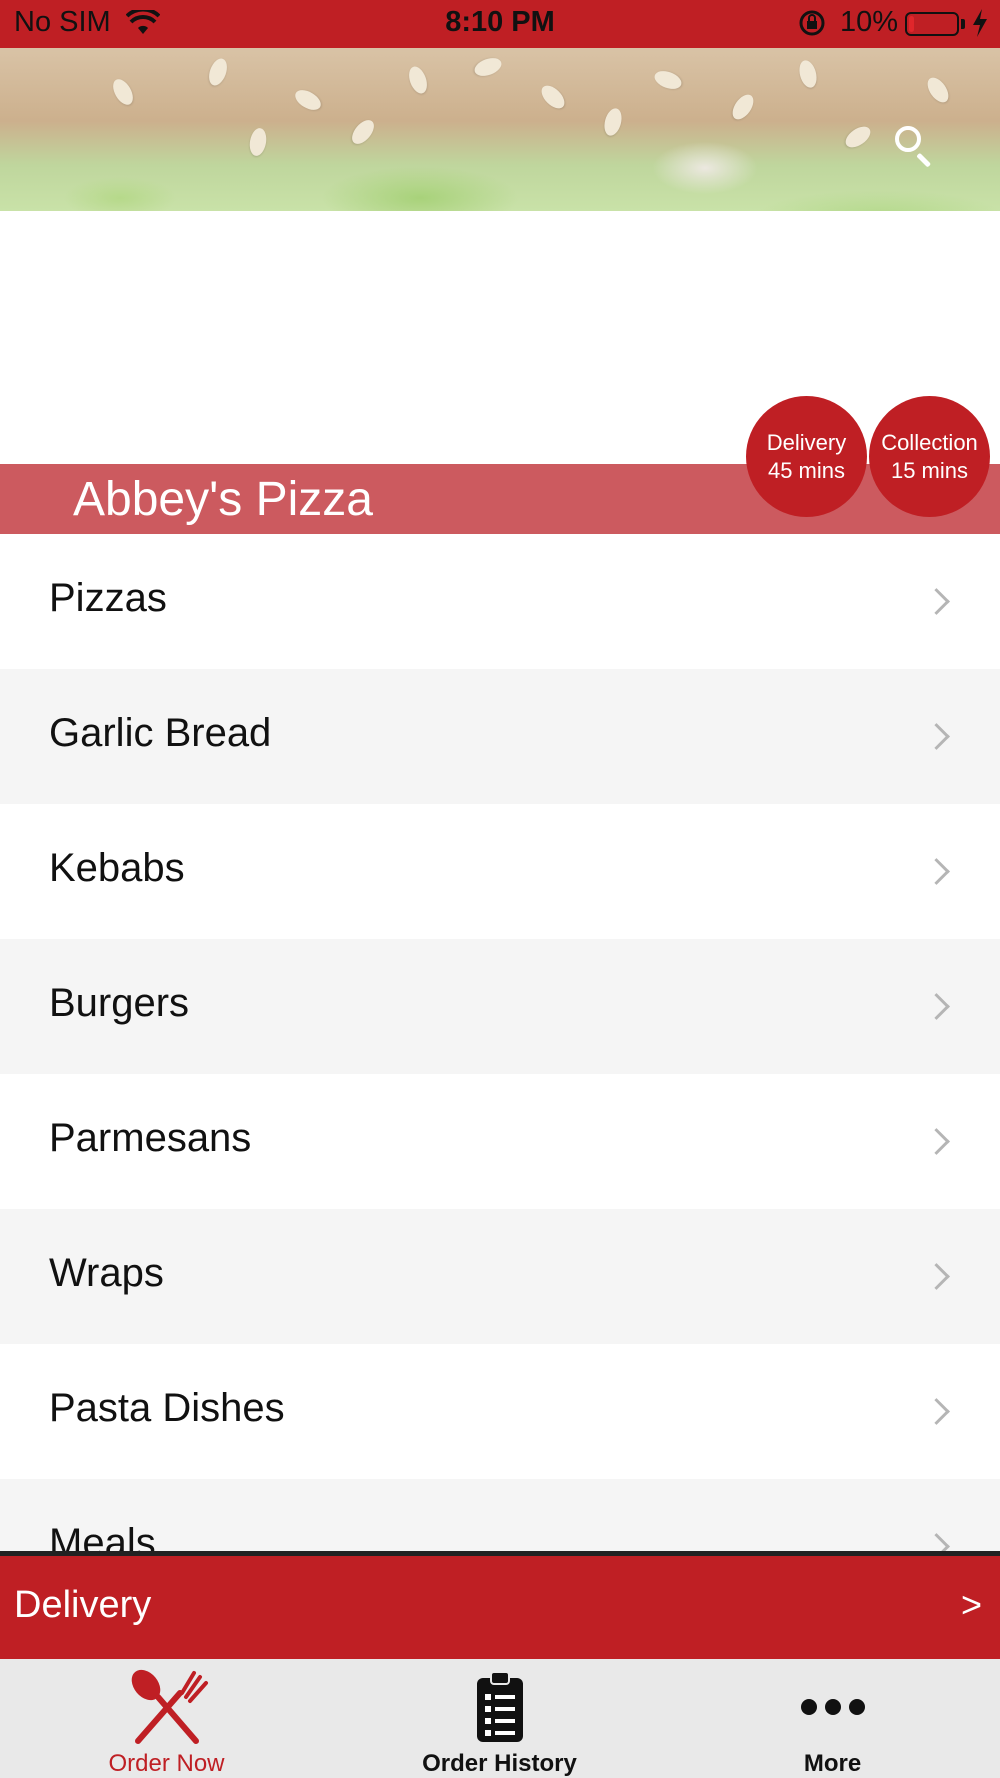 Image resolution: width=1000 pixels, height=1778 pixels. What do you see at coordinates (500, 1276) in the screenshot?
I see `menu-category-wraps: Wraps` at bounding box center [500, 1276].